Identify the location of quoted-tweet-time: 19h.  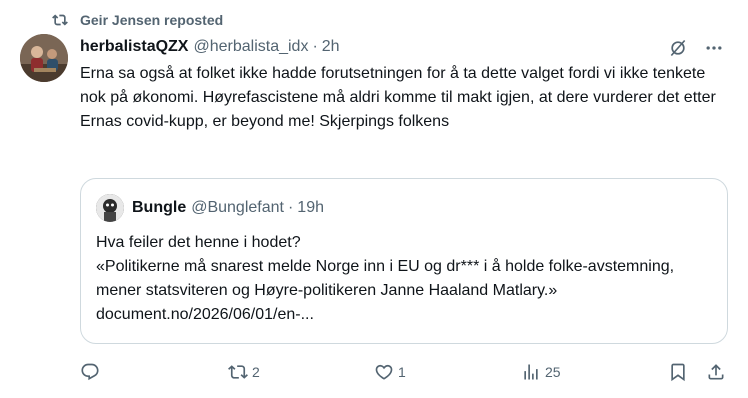
(310, 207).